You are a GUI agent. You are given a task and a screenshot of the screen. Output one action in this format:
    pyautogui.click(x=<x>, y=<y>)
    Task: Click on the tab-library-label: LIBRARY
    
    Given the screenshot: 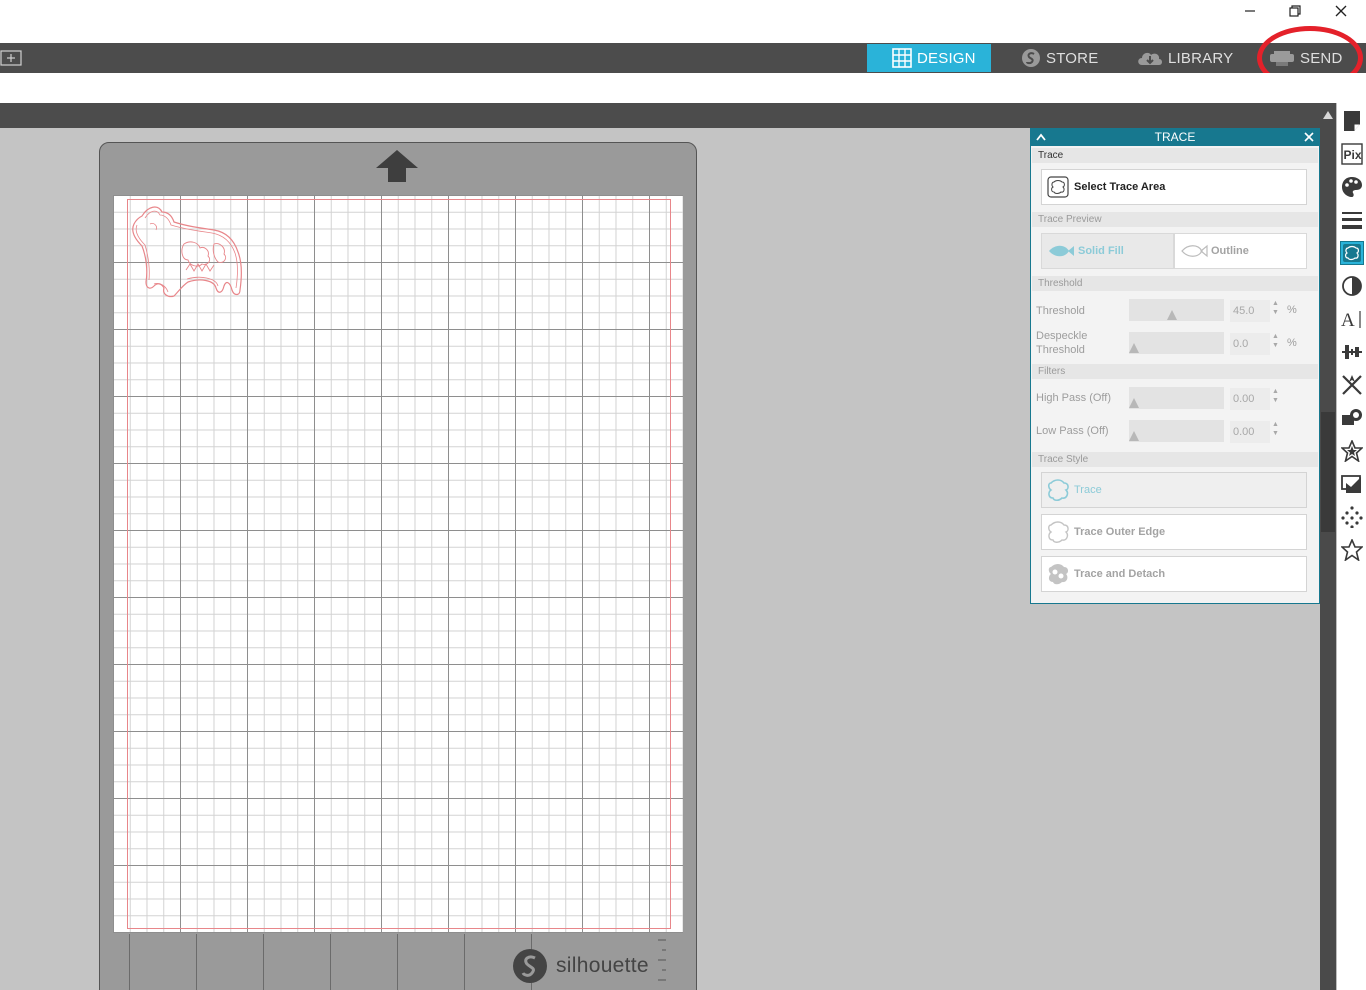 What is the action you would take?
    pyautogui.click(x=1201, y=58)
    